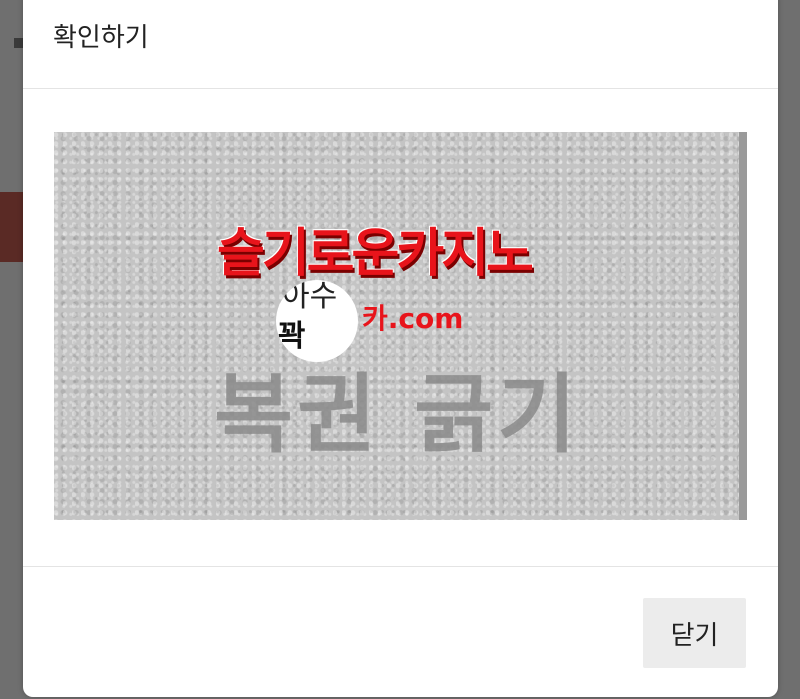  I want to click on close-button: 닫기, so click(694, 633).